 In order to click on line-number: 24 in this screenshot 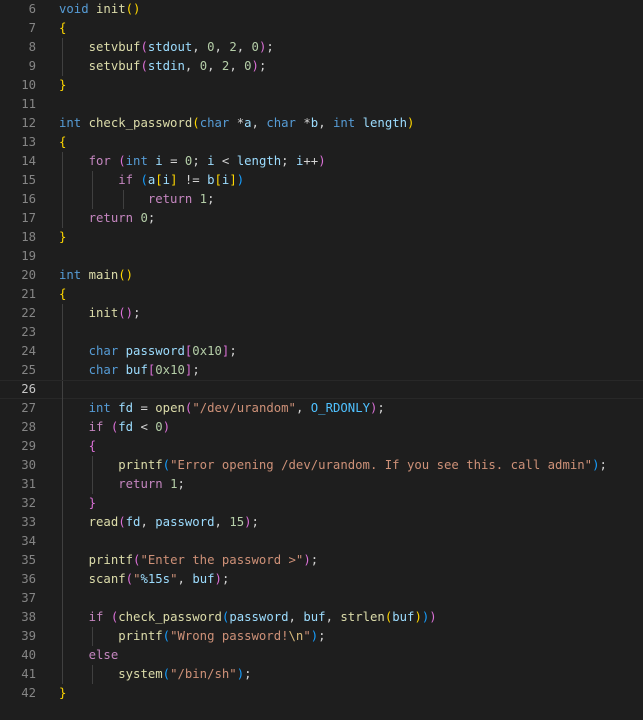, I will do `click(28, 351)`.